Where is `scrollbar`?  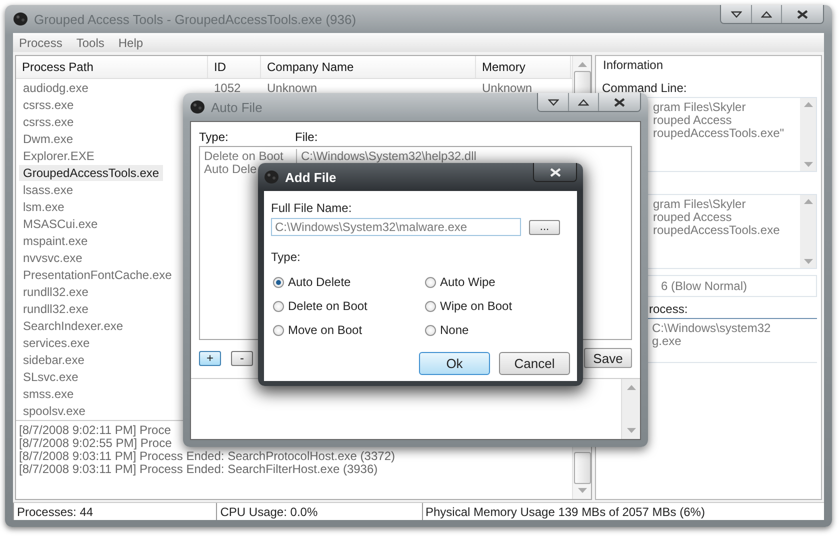
scrollbar is located at coordinates (630, 409).